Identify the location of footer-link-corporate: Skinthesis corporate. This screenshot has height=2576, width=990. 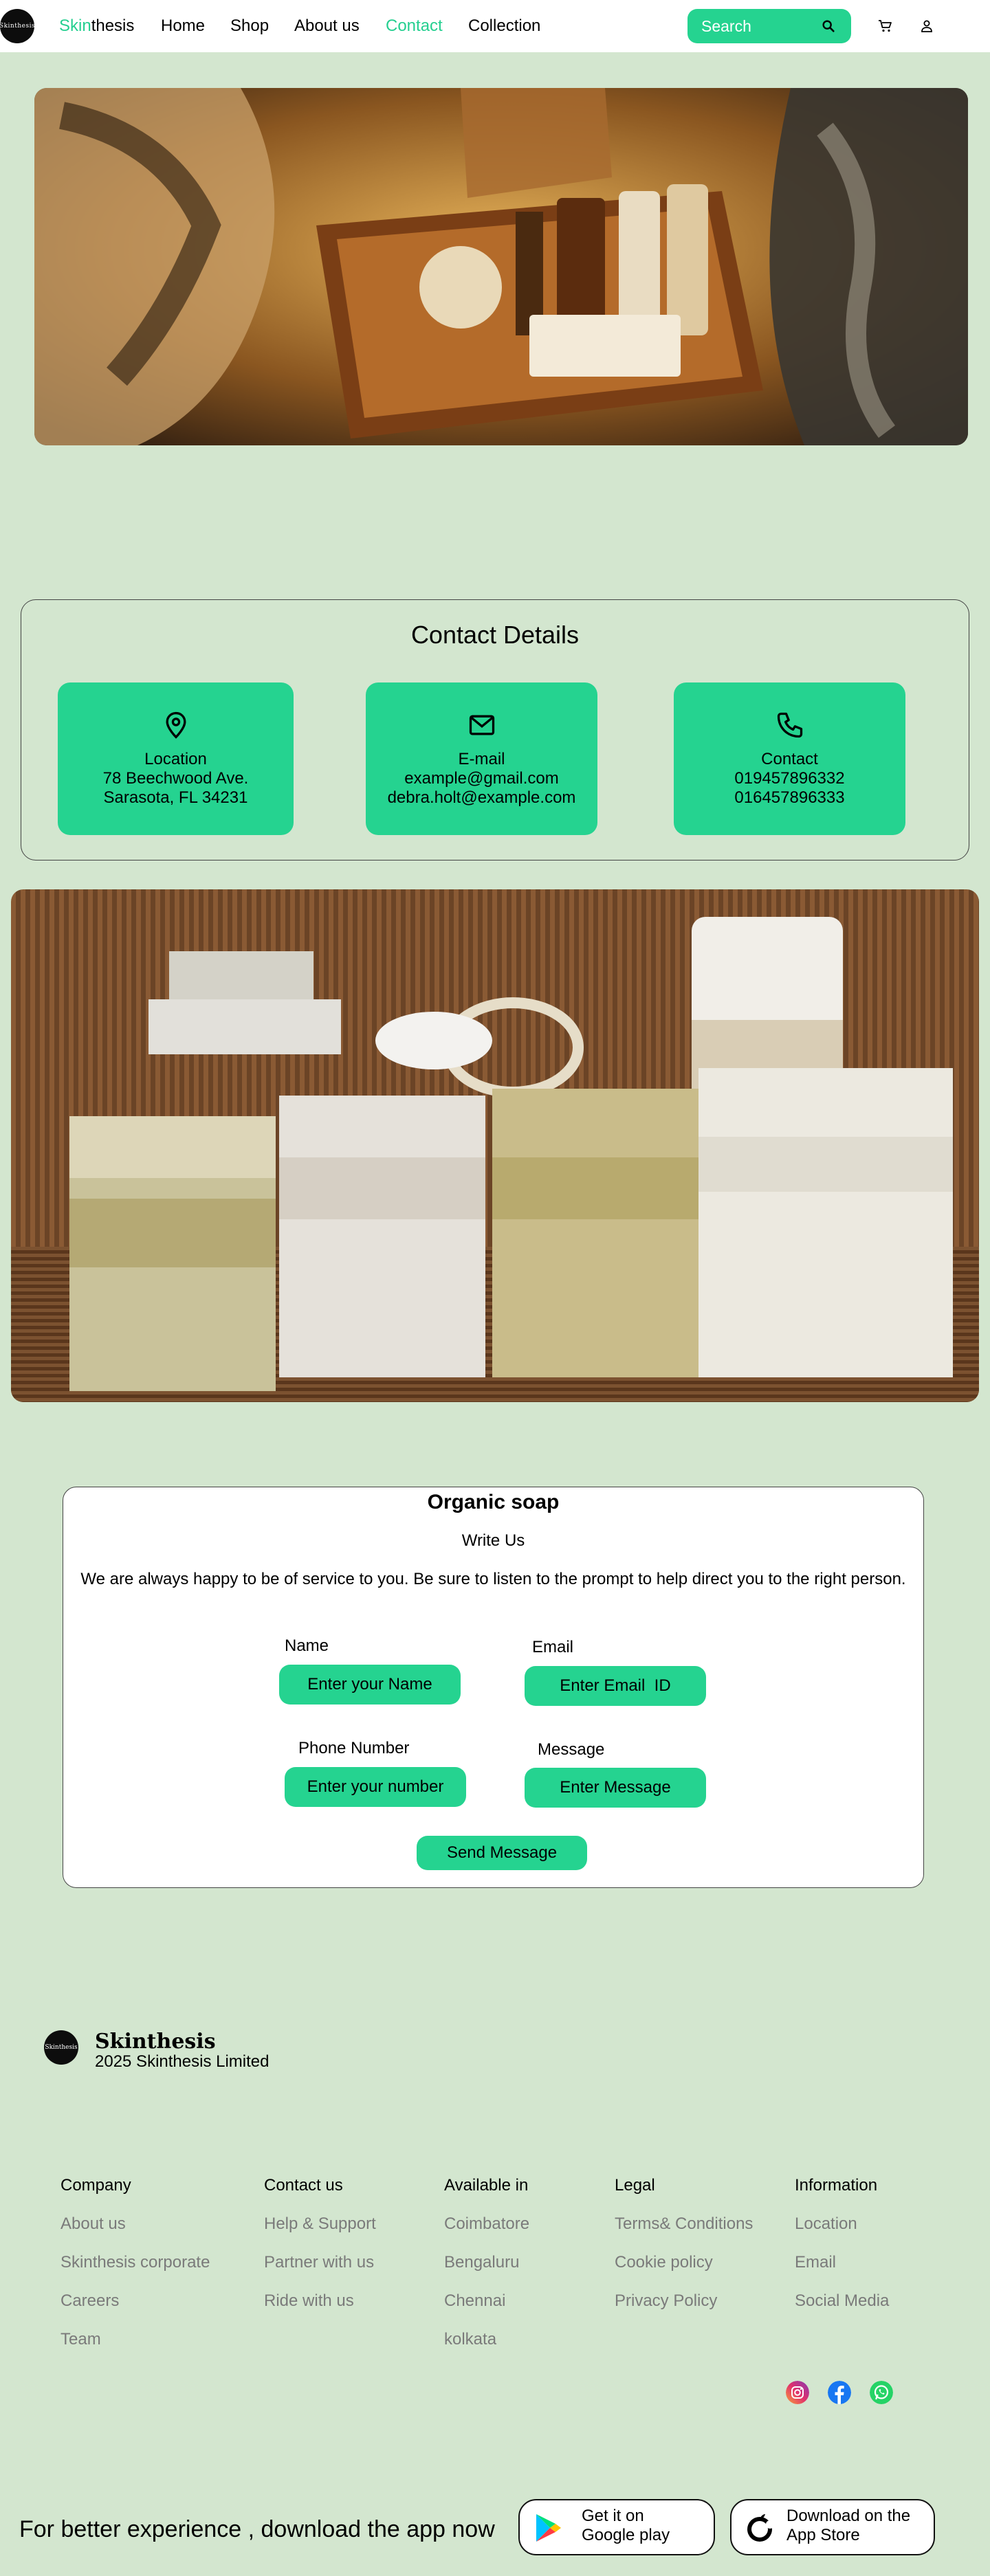
(135, 2262).